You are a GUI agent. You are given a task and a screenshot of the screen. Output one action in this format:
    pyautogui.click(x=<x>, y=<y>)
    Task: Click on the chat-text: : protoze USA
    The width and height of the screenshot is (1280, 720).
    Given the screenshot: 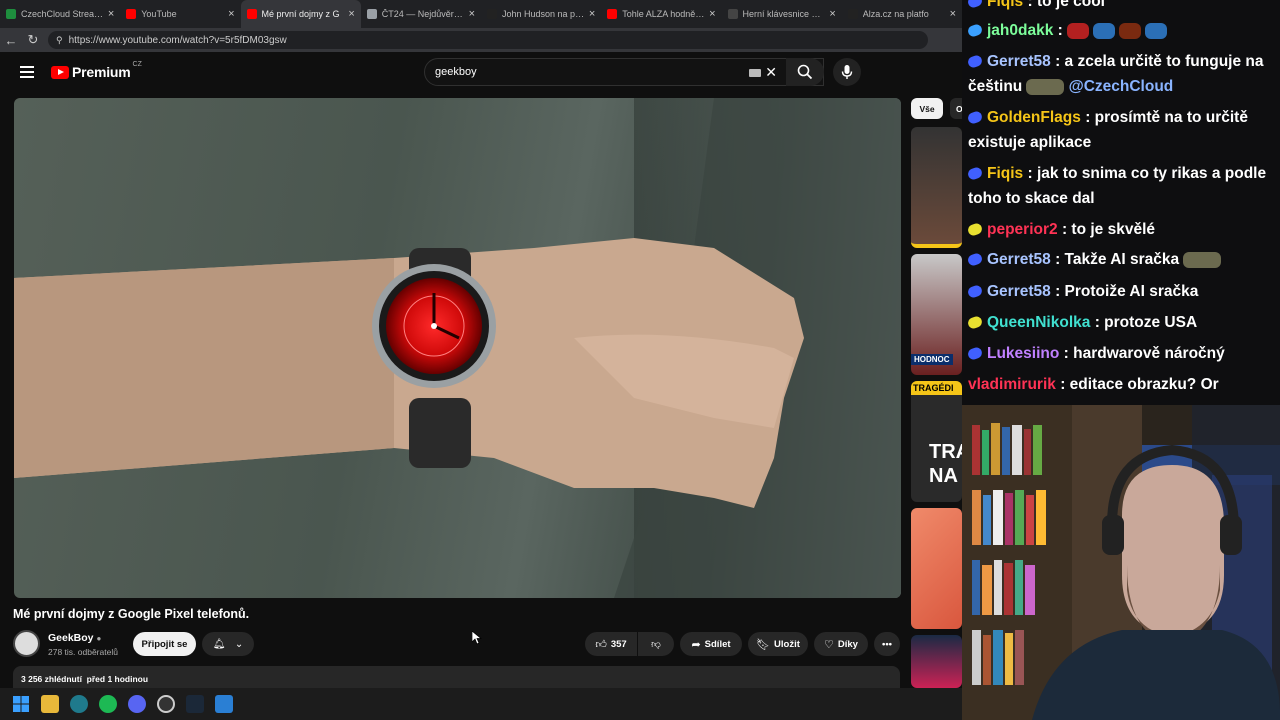 What is the action you would take?
    pyautogui.click(x=1146, y=322)
    